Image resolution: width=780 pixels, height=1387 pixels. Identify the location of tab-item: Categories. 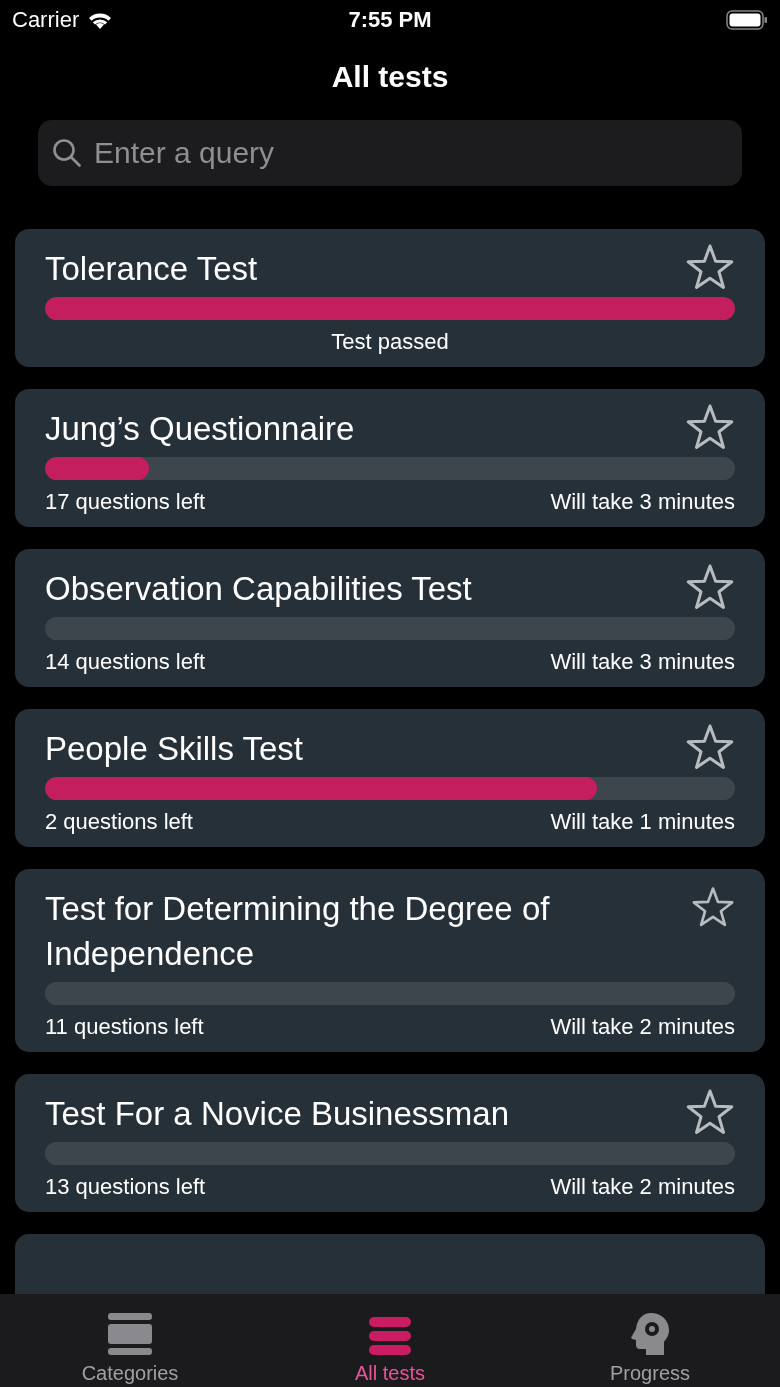
(130, 1340).